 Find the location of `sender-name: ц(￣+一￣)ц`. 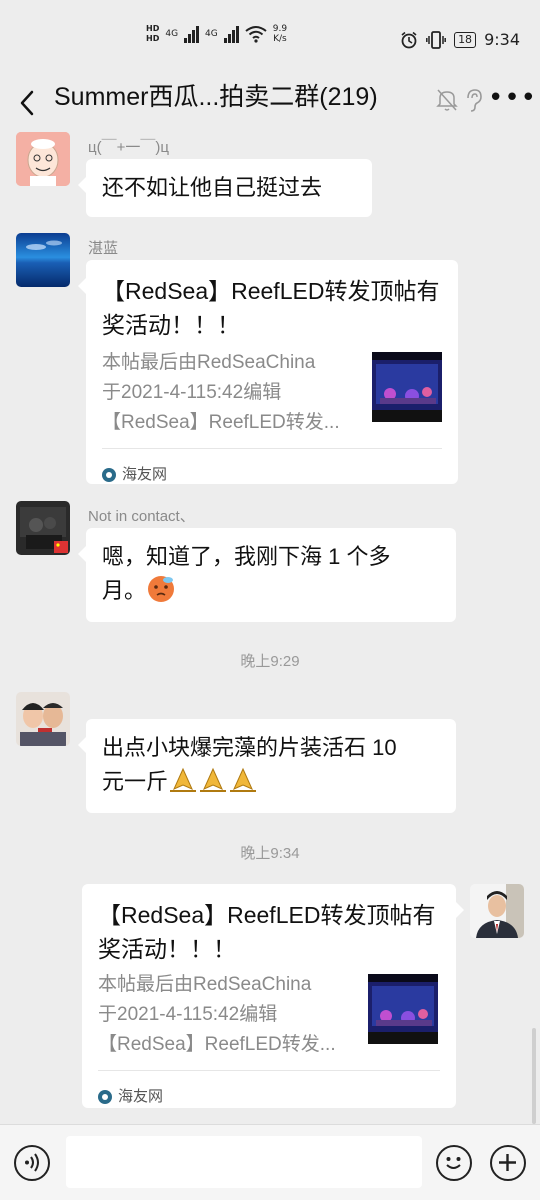

sender-name: ц(￣+一￣)ц is located at coordinates (128, 147).